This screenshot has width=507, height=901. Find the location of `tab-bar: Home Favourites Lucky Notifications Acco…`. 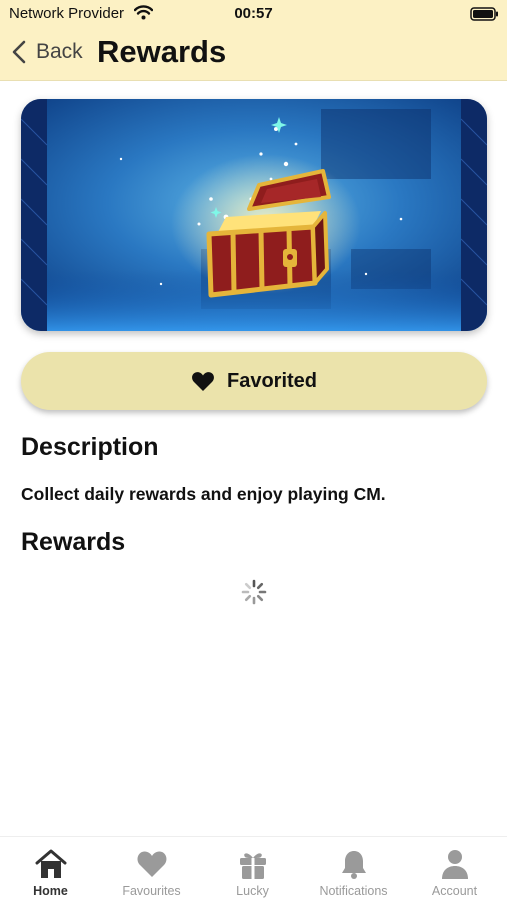

tab-bar: Home Favourites Lucky Notifications Acco… is located at coordinates (253, 868).